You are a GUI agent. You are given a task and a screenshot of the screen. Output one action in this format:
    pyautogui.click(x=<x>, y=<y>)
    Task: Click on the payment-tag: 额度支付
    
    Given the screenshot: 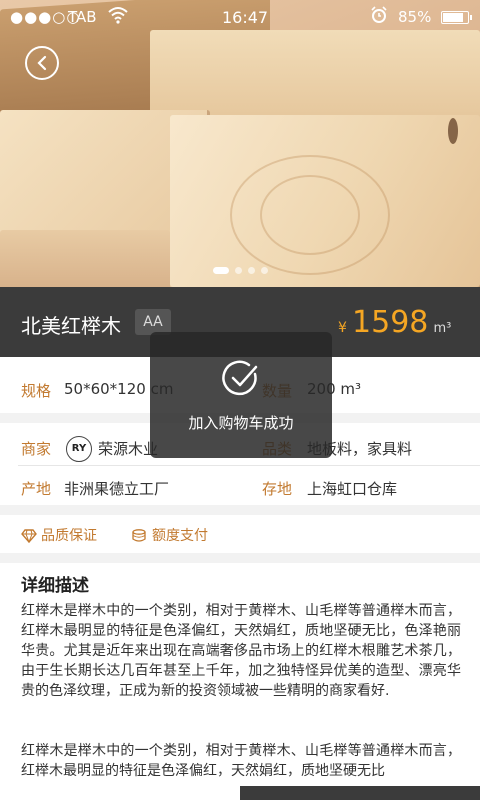 What is the action you would take?
    pyautogui.click(x=170, y=535)
    